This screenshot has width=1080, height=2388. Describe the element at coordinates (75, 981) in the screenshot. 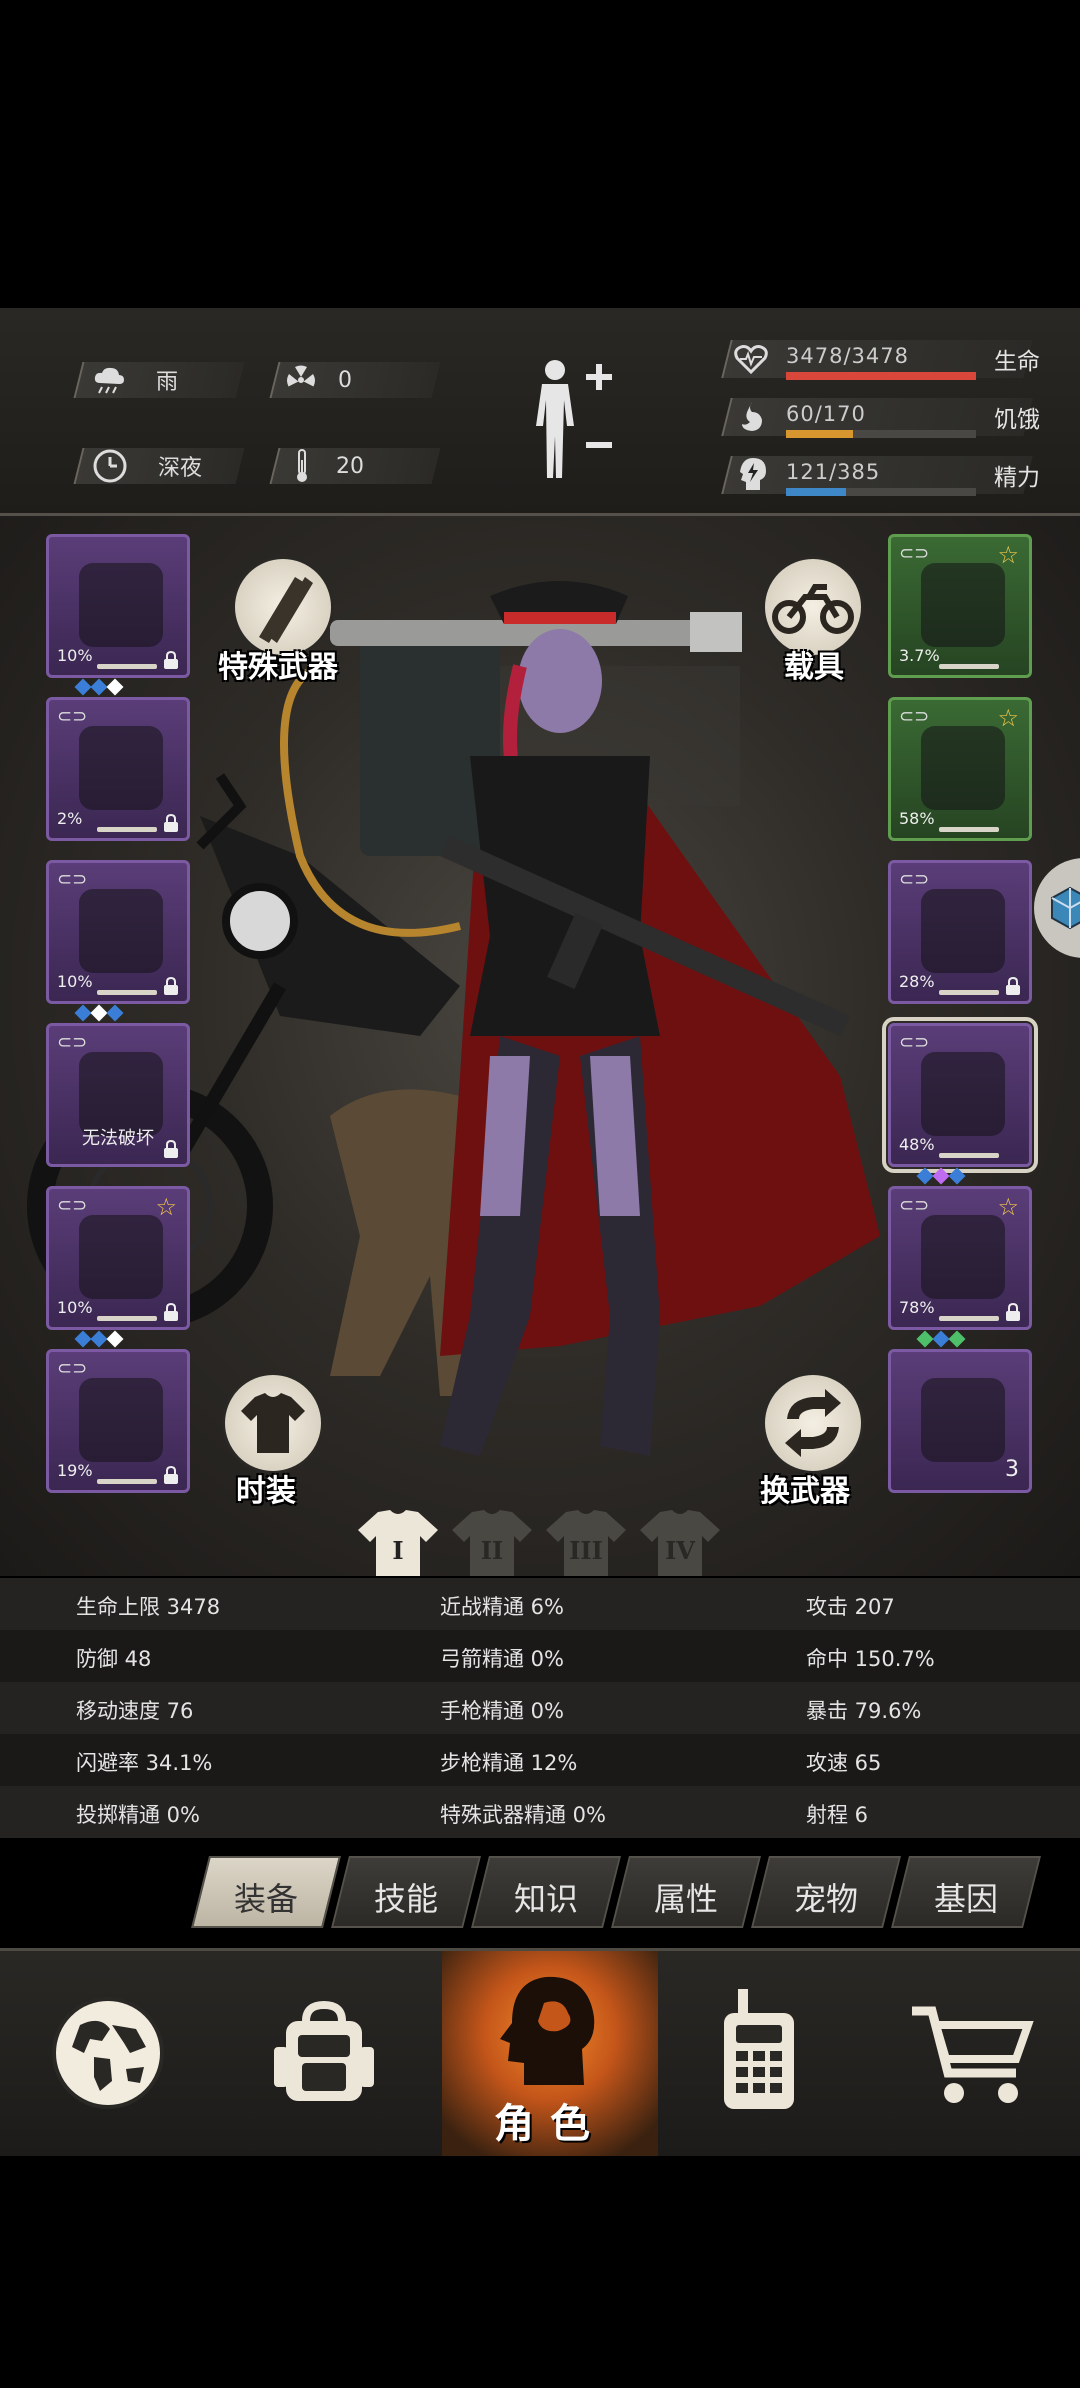

I see `left-jacket-durability: 10%` at that location.